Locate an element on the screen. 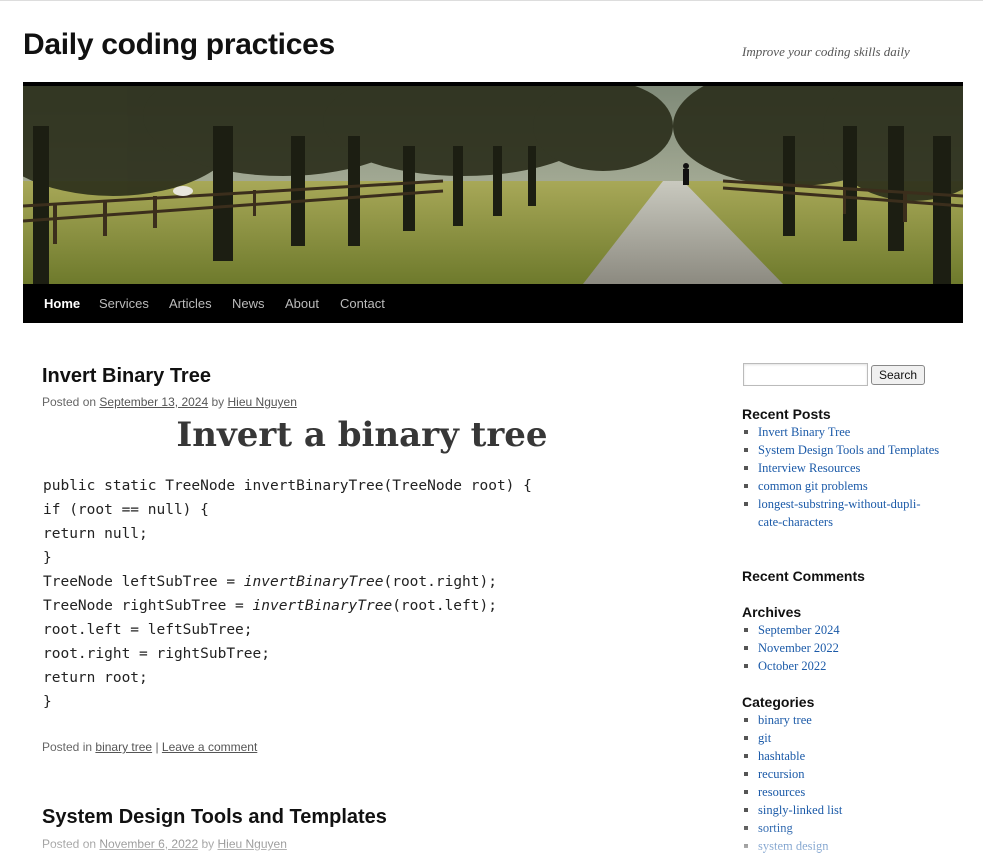 The width and height of the screenshot is (983, 855). list-item: recursion is located at coordinates (842, 774).